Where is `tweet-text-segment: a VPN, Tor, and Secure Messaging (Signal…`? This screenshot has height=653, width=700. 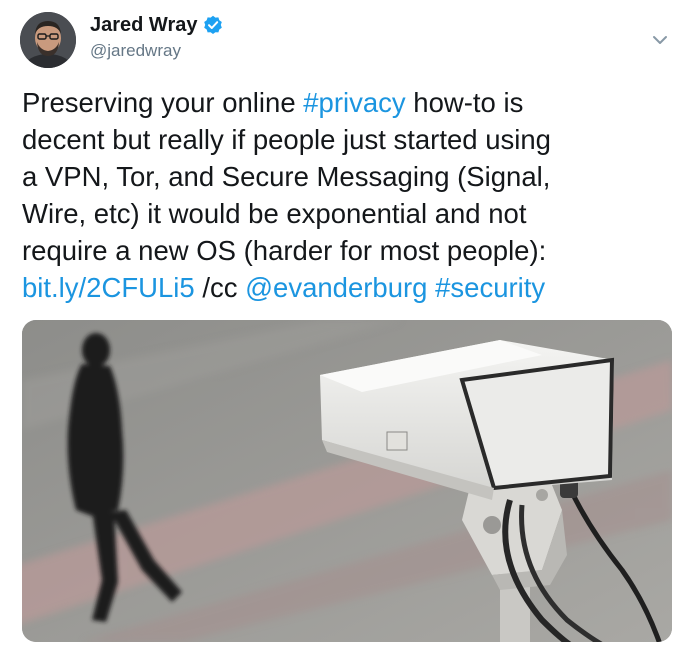 tweet-text-segment: a VPN, Tor, and Secure Messaging (Signal… is located at coordinates (286, 176).